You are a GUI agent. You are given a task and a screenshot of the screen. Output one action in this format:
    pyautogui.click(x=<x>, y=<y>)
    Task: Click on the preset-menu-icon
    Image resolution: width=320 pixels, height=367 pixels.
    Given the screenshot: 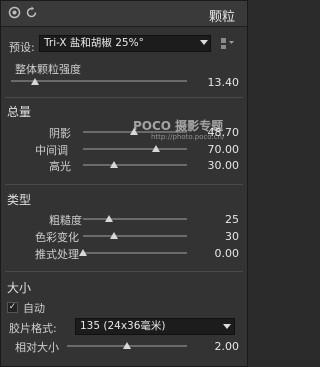 What is the action you would take?
    pyautogui.click(x=228, y=43)
    